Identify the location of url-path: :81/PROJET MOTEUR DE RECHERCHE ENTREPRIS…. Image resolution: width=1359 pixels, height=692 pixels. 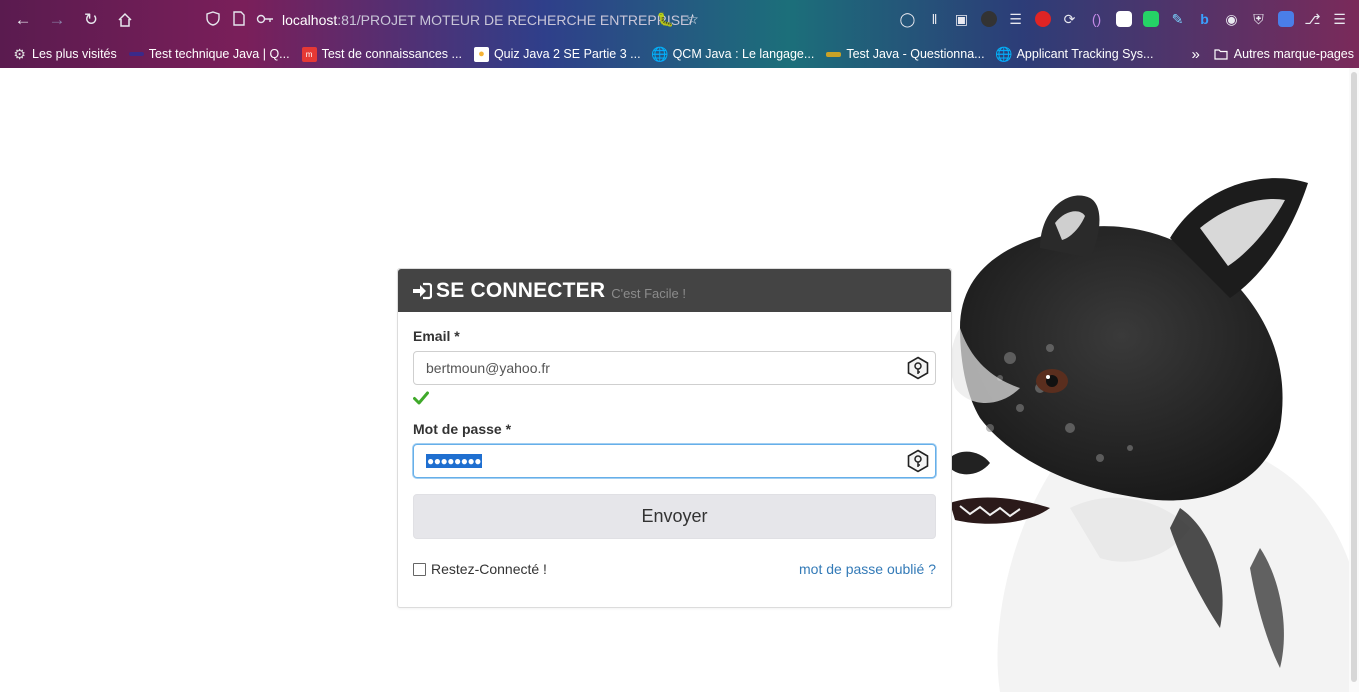
(515, 20).